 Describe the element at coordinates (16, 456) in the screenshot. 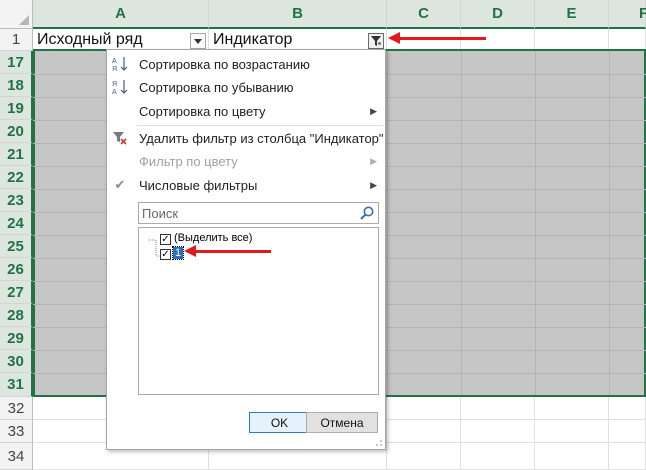

I see `row-header-34: 34` at that location.